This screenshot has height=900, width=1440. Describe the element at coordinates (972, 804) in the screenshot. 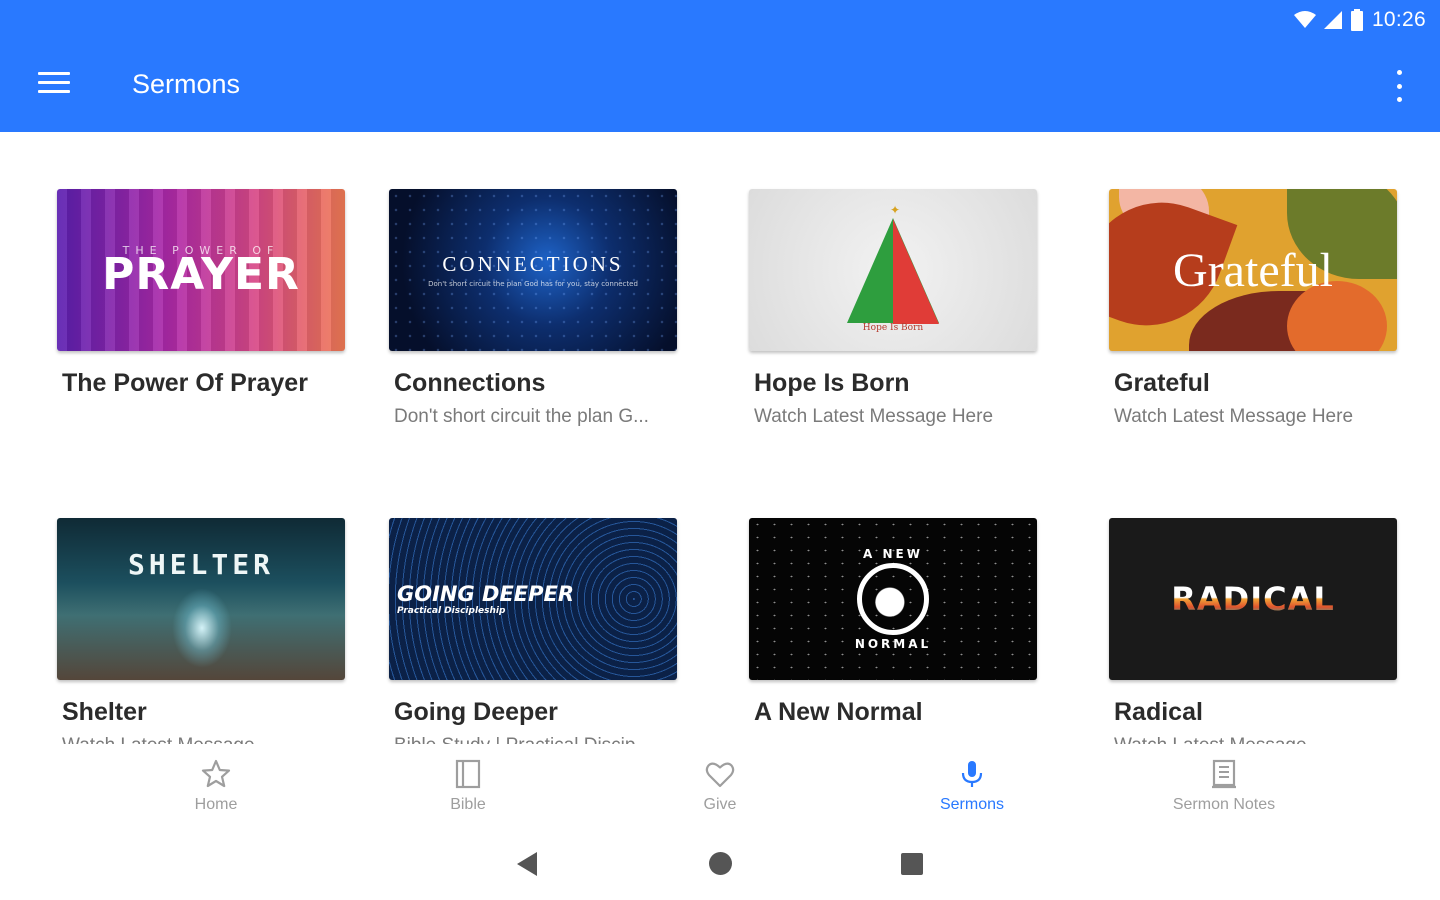

I see `nav-label: Sermons` at that location.